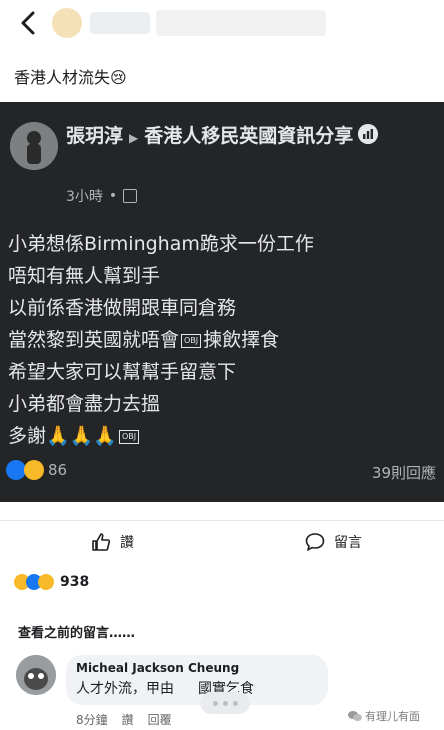  Describe the element at coordinates (84, 276) in the screenshot. I see `post-line: 唔知有無人幫到手` at that location.